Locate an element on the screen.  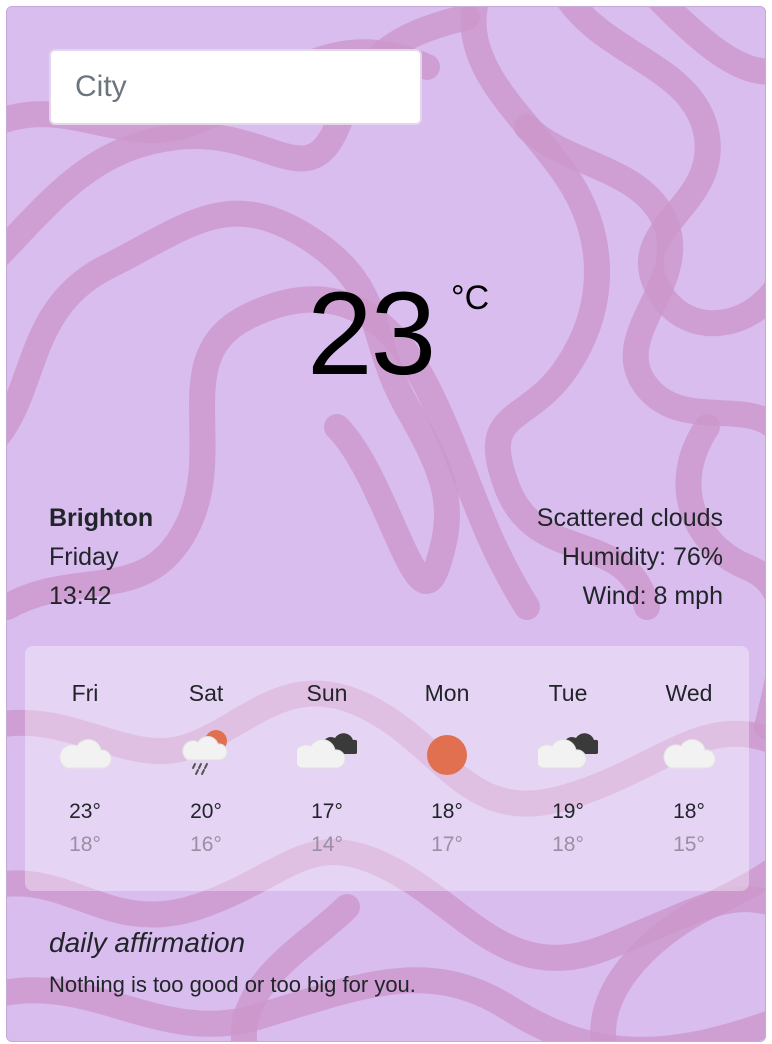
forecast-day: Wed 18° 15° is located at coordinates (689, 768).